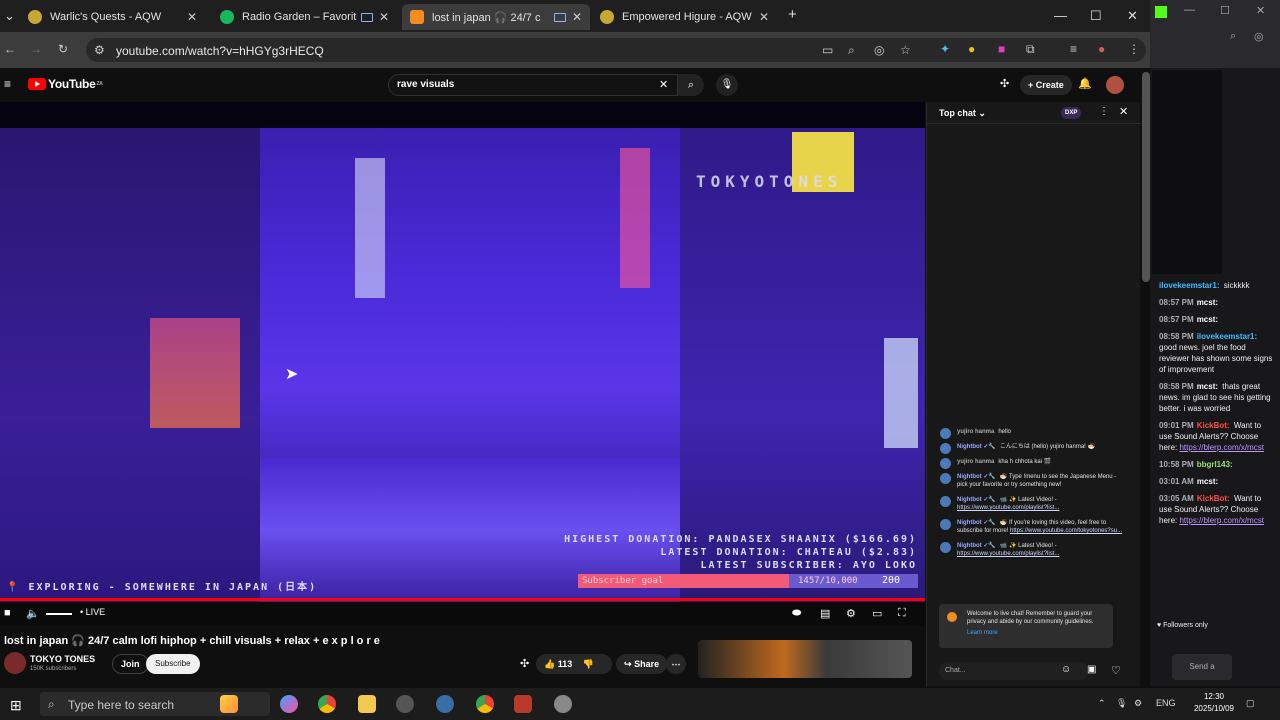 The height and width of the screenshot is (720, 1280). I want to click on tab-lost-in-japan: lost in japan 🎧 24/7 c ✕, so click(496, 17).